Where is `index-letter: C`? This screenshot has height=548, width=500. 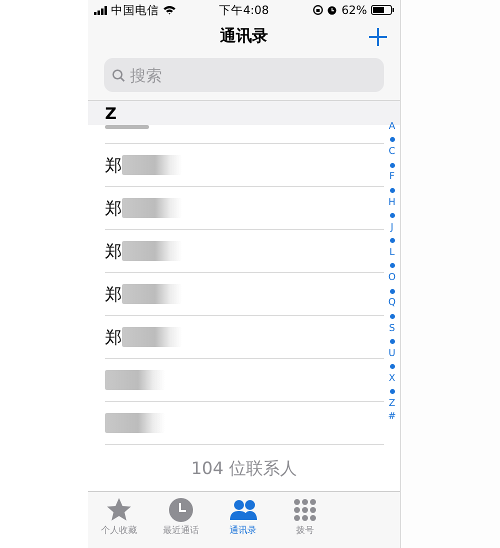 index-letter: C is located at coordinates (392, 152).